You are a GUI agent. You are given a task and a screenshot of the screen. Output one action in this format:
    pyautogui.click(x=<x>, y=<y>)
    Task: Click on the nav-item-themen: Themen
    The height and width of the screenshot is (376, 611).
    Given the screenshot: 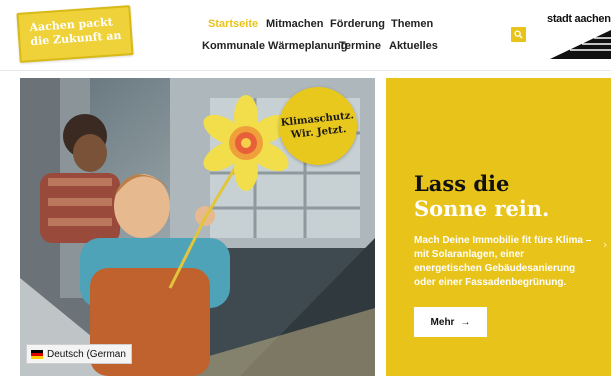 What is the action you would take?
    pyautogui.click(x=412, y=24)
    